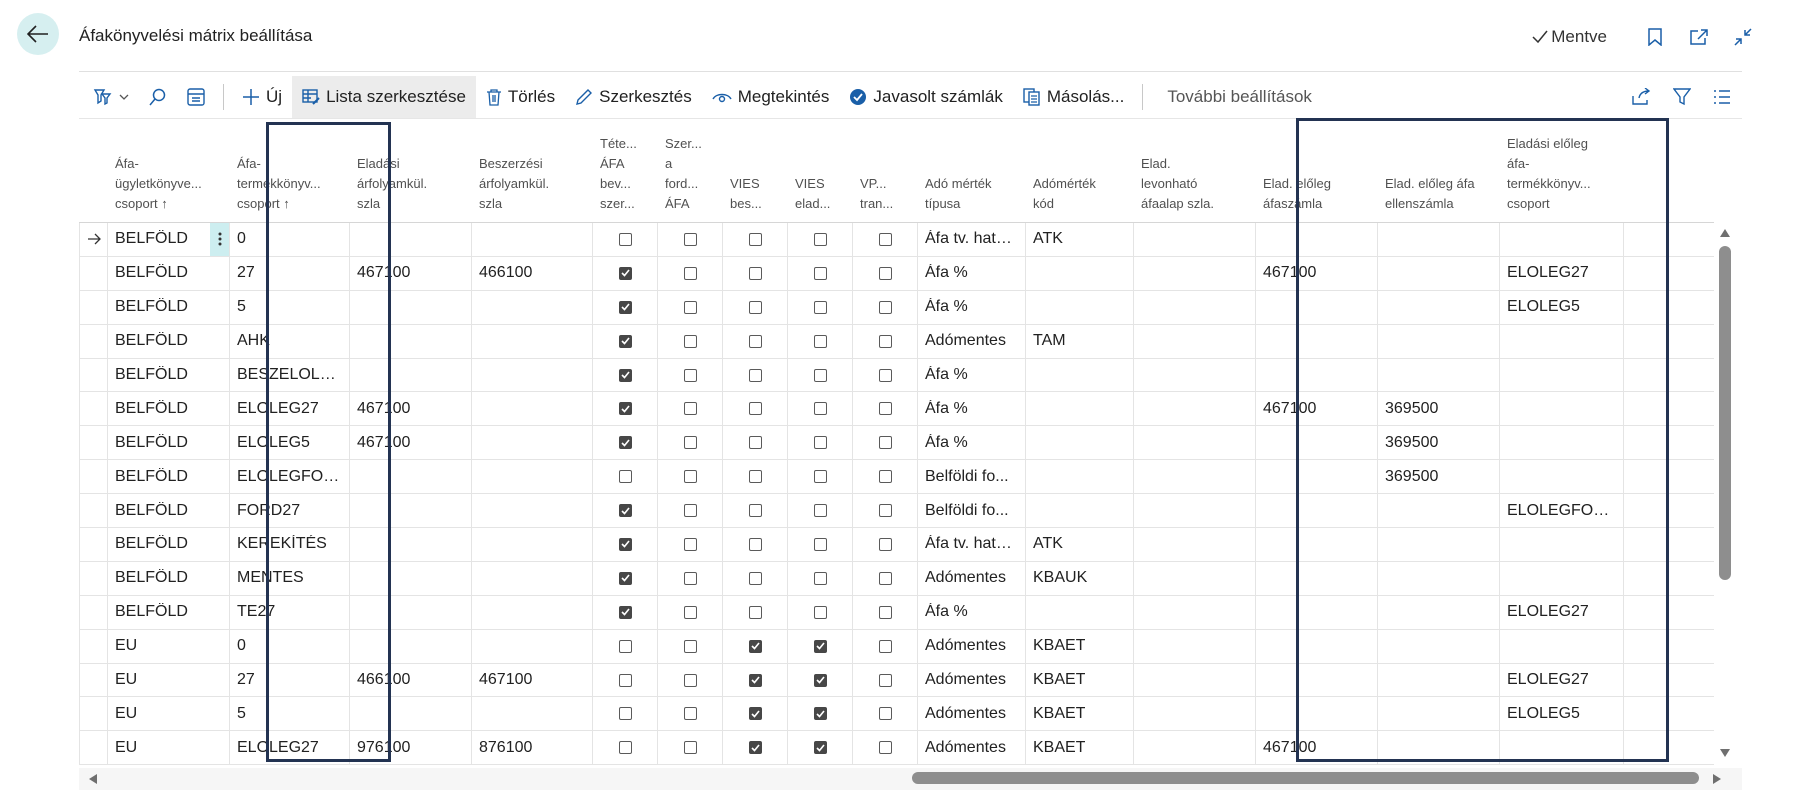 Image resolution: width=1793 pixels, height=812 pixels. I want to click on scroll-up-arrow-icon, so click(1725, 233).